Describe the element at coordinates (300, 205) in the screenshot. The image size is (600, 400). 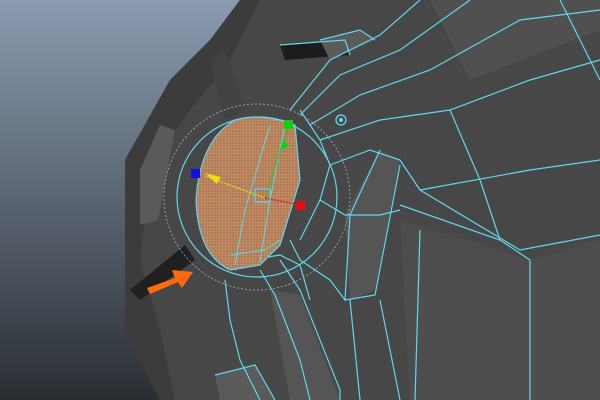
I see `axis-x-handle` at that location.